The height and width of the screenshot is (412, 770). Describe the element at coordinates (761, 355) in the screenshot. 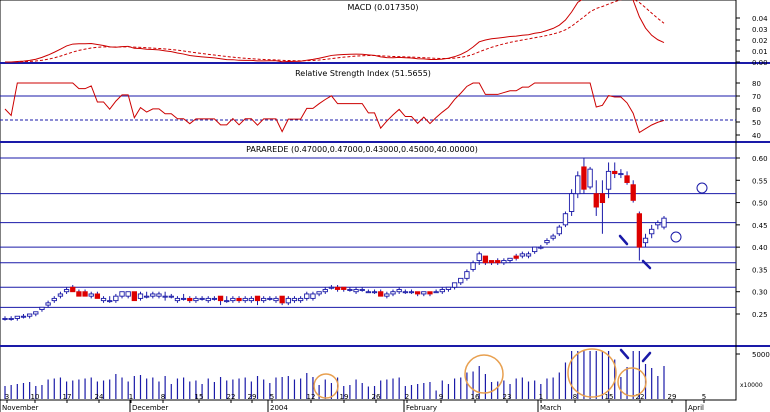

I see `volume-tick-label: 50000` at that location.